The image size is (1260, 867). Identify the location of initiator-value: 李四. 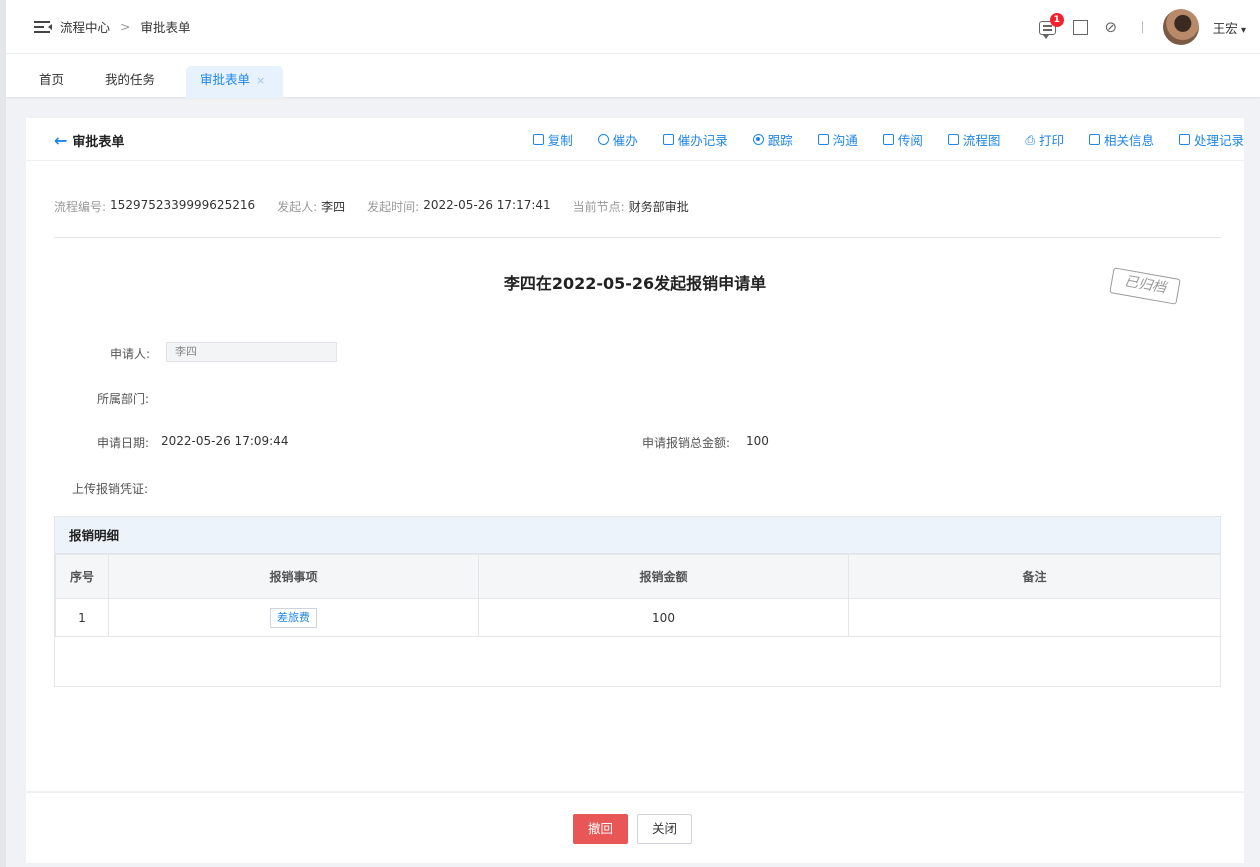
(333, 207).